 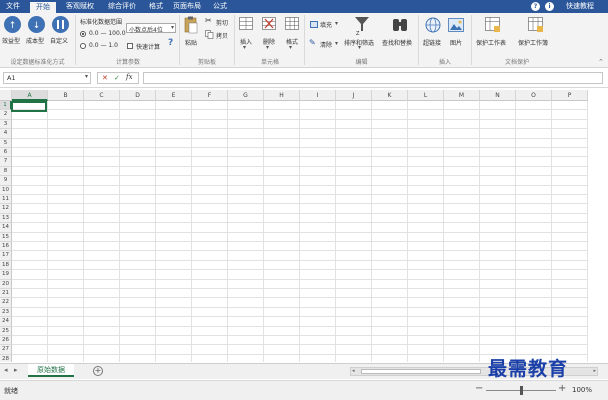 I want to click on column-header: M, so click(x=462, y=95).